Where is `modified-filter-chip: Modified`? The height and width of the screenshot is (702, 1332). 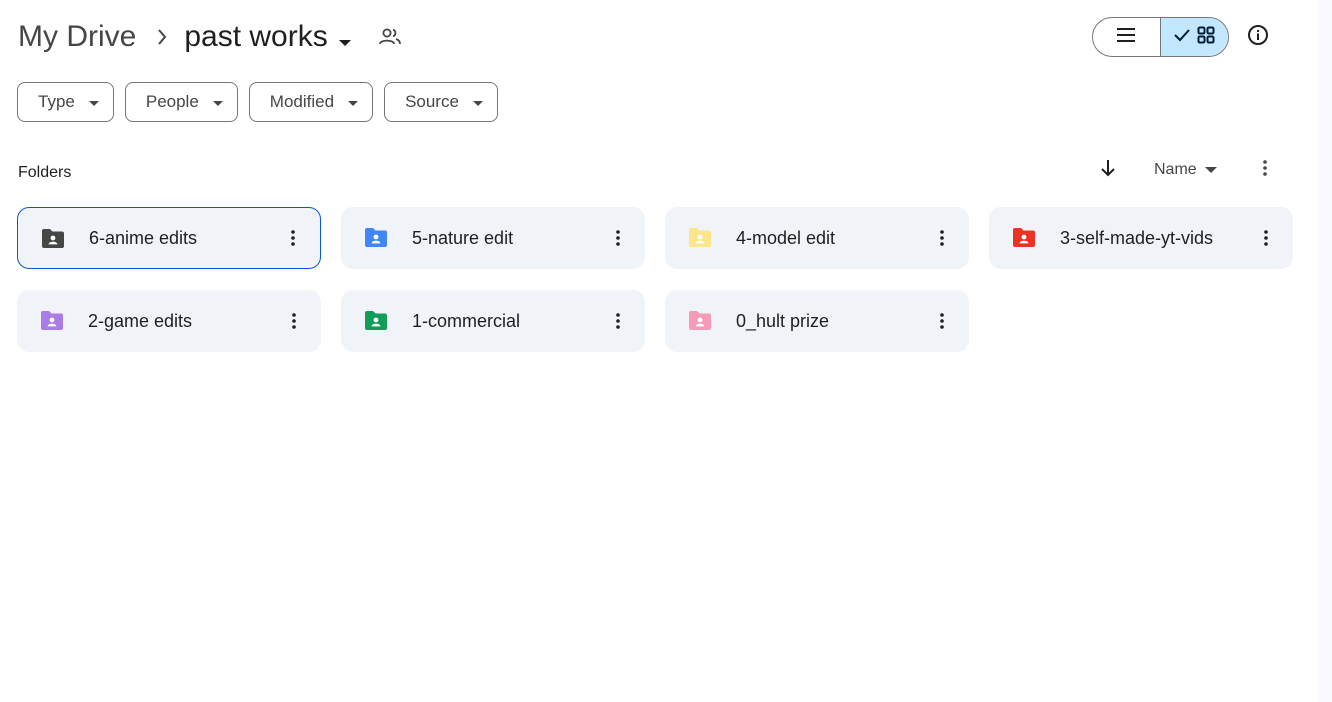
modified-filter-chip: Modified is located at coordinates (311, 102).